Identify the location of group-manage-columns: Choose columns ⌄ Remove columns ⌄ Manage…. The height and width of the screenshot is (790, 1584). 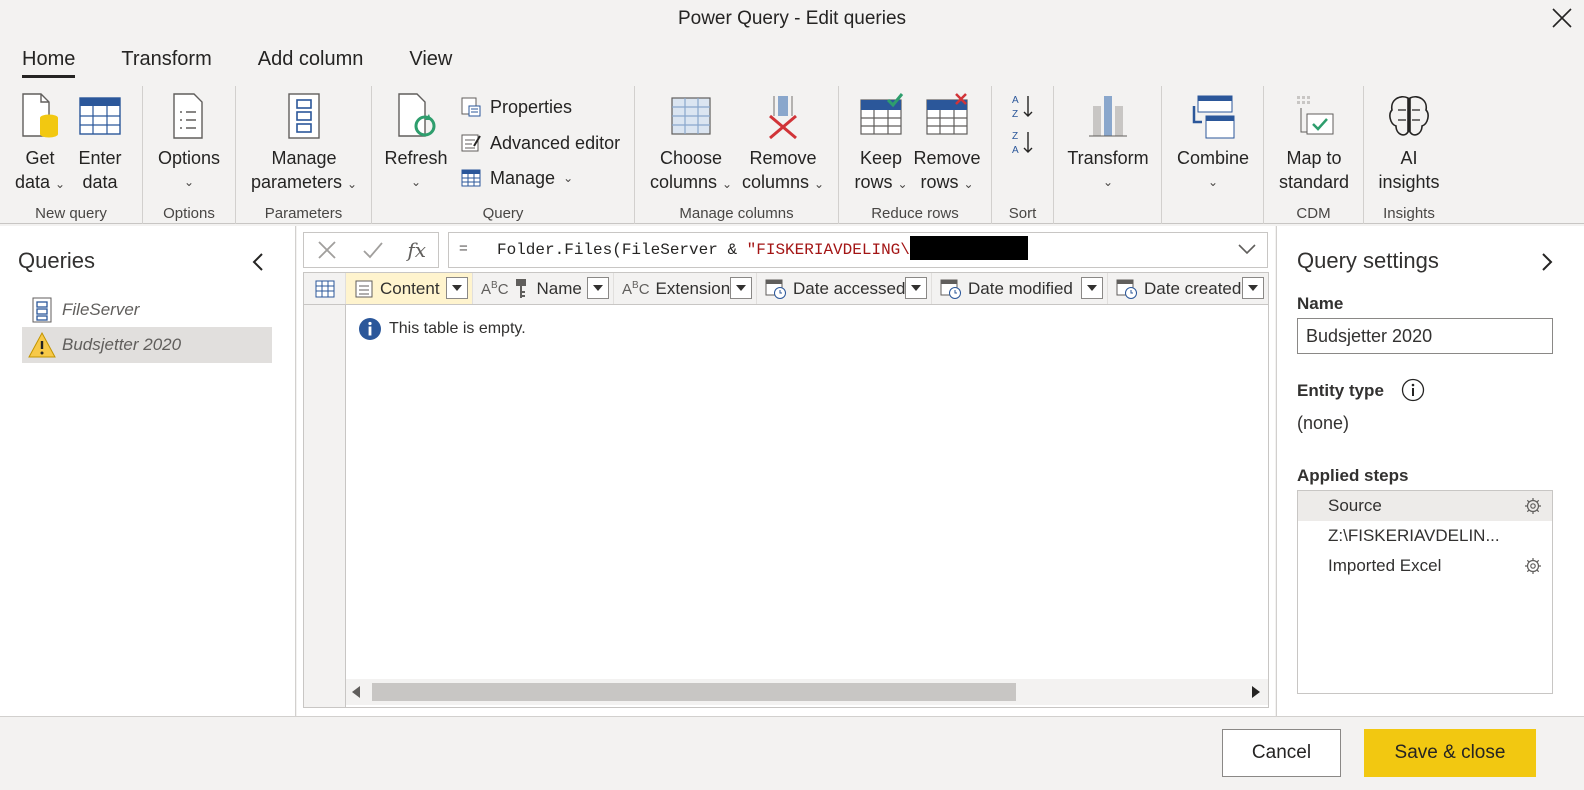
(737, 155).